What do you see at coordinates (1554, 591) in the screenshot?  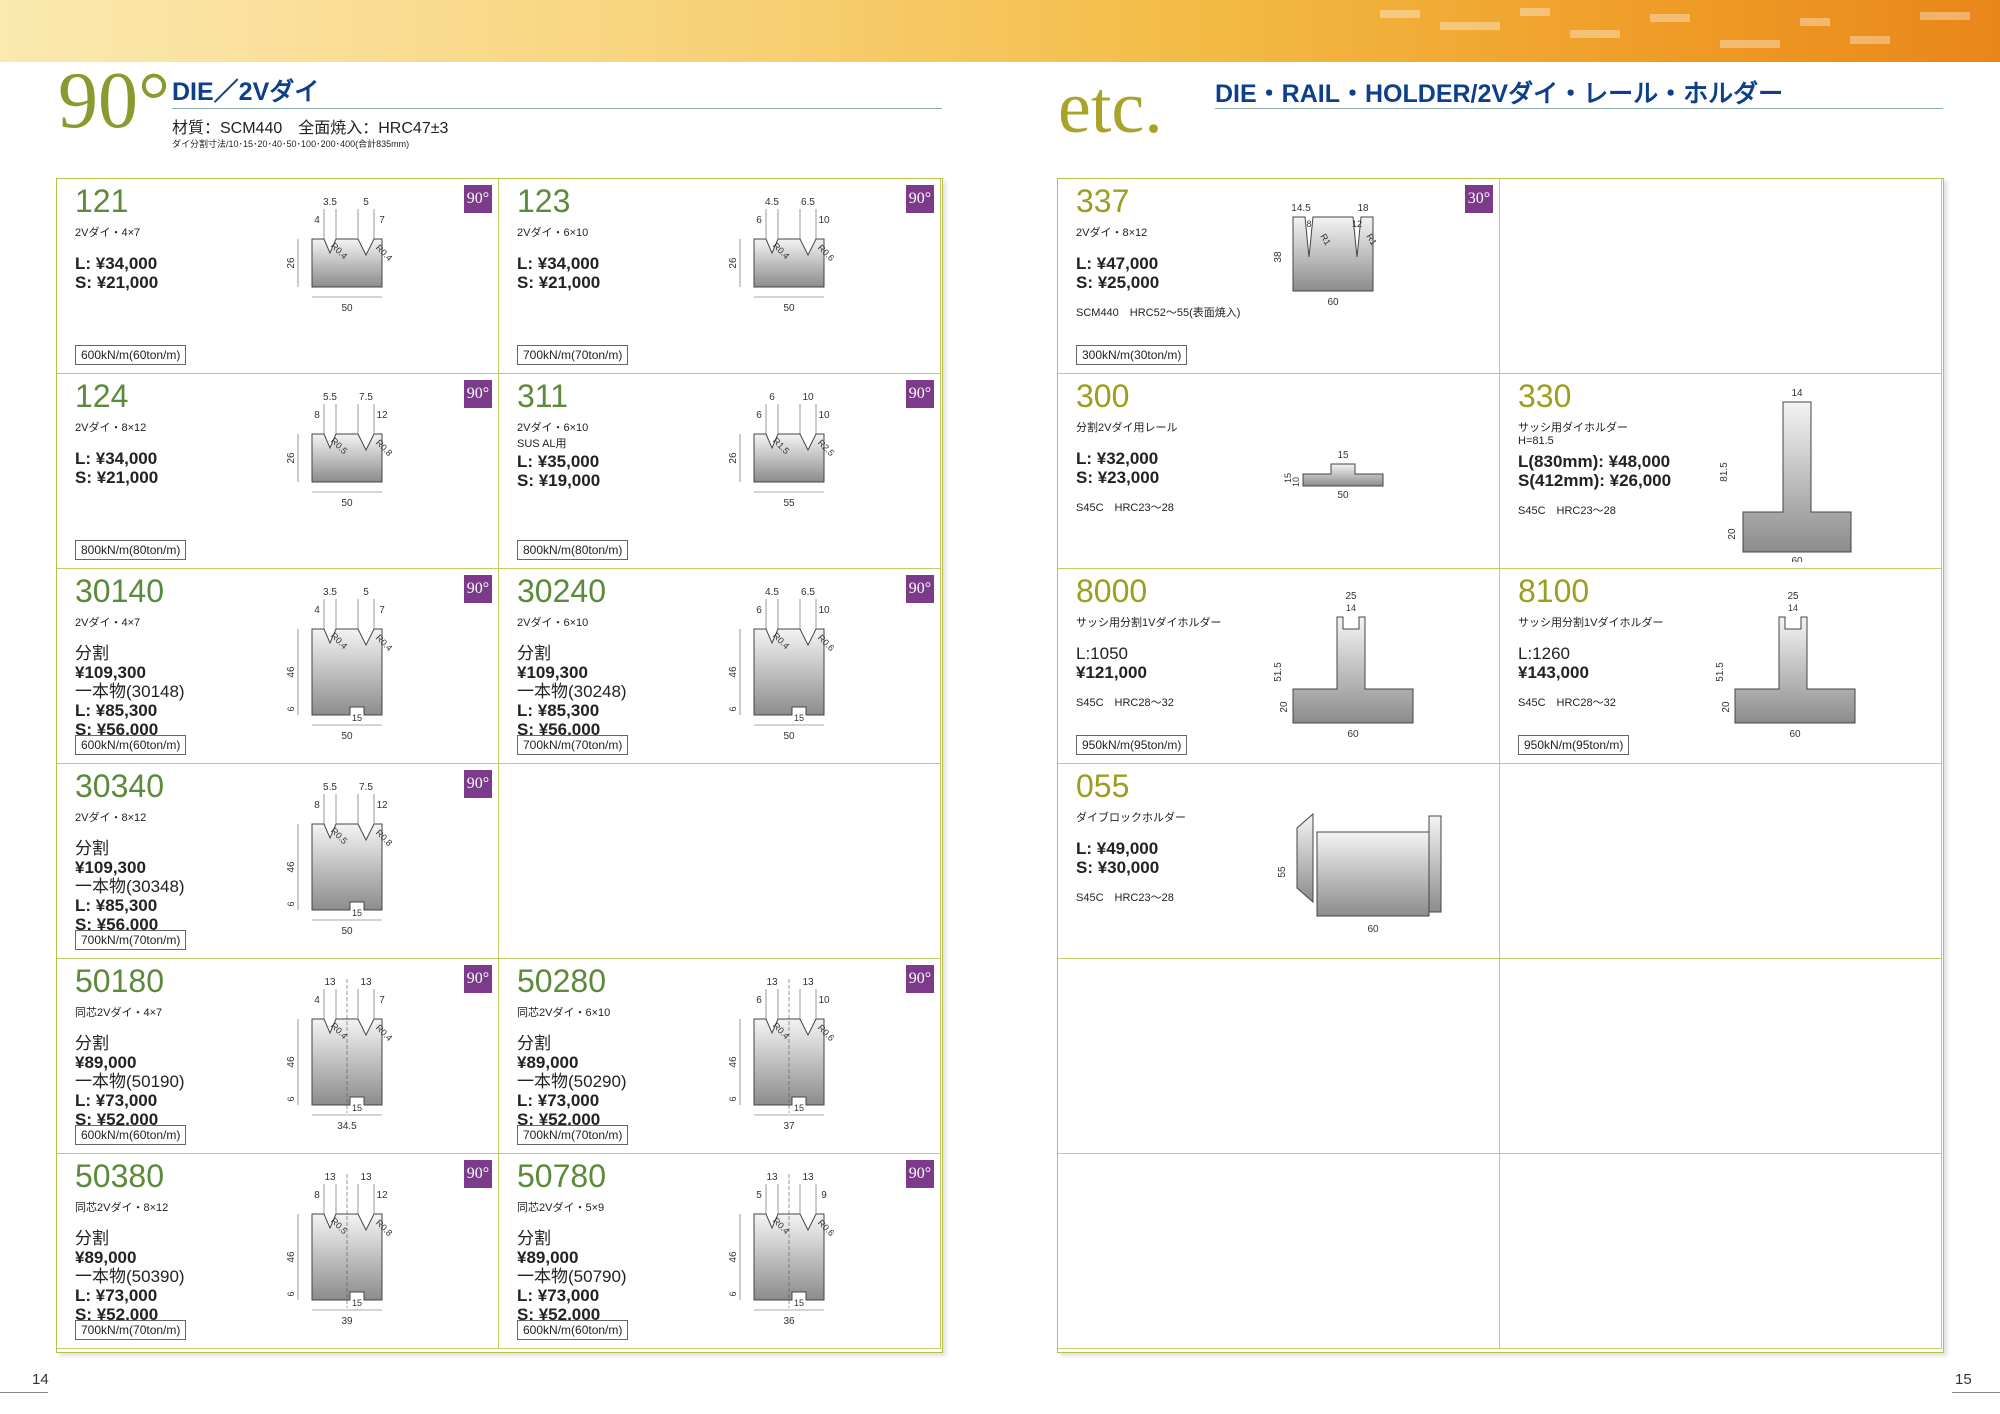 I see `product-code: 8100` at bounding box center [1554, 591].